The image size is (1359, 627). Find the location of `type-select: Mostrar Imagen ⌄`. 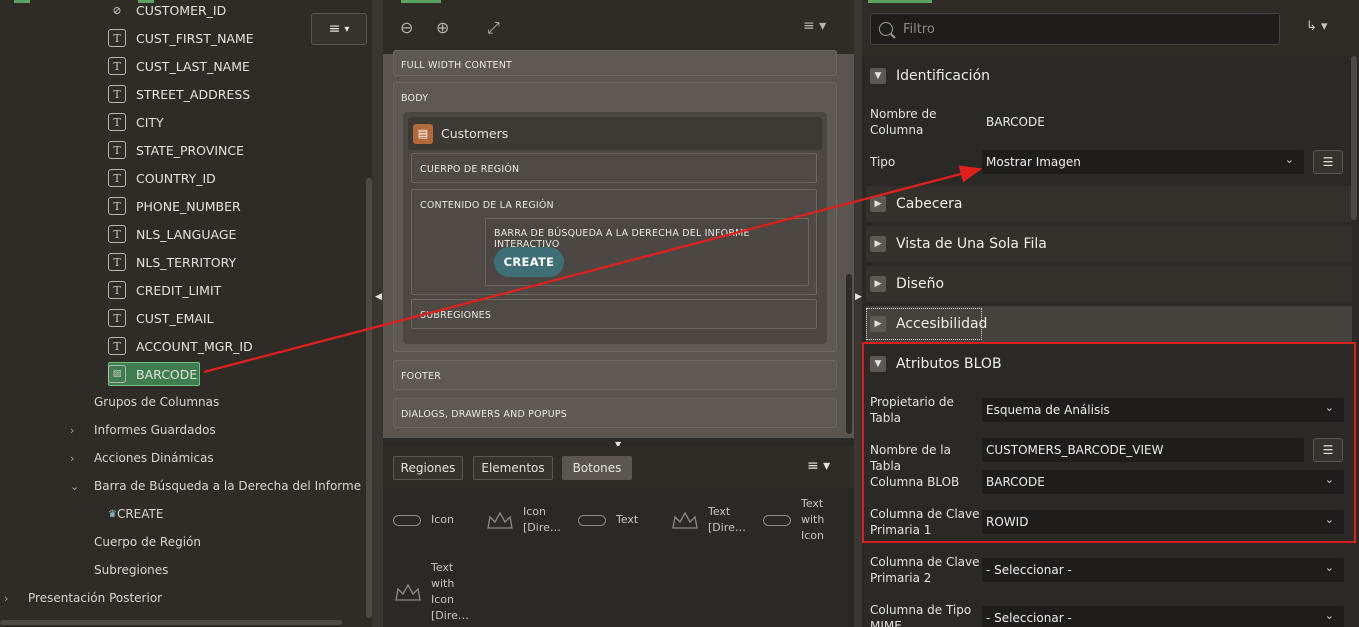

type-select: Mostrar Imagen ⌄ is located at coordinates (1143, 162).